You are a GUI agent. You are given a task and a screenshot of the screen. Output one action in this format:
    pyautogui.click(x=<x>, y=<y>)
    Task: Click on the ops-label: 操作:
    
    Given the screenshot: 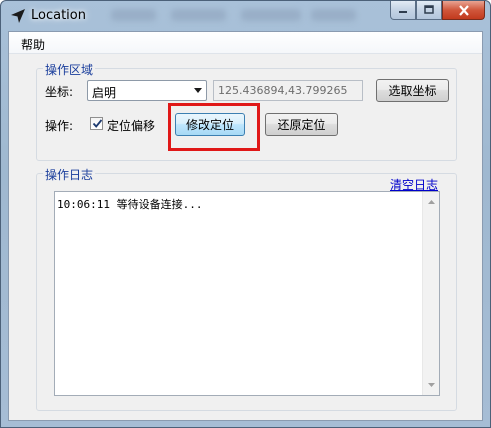 What is the action you would take?
    pyautogui.click(x=59, y=126)
    